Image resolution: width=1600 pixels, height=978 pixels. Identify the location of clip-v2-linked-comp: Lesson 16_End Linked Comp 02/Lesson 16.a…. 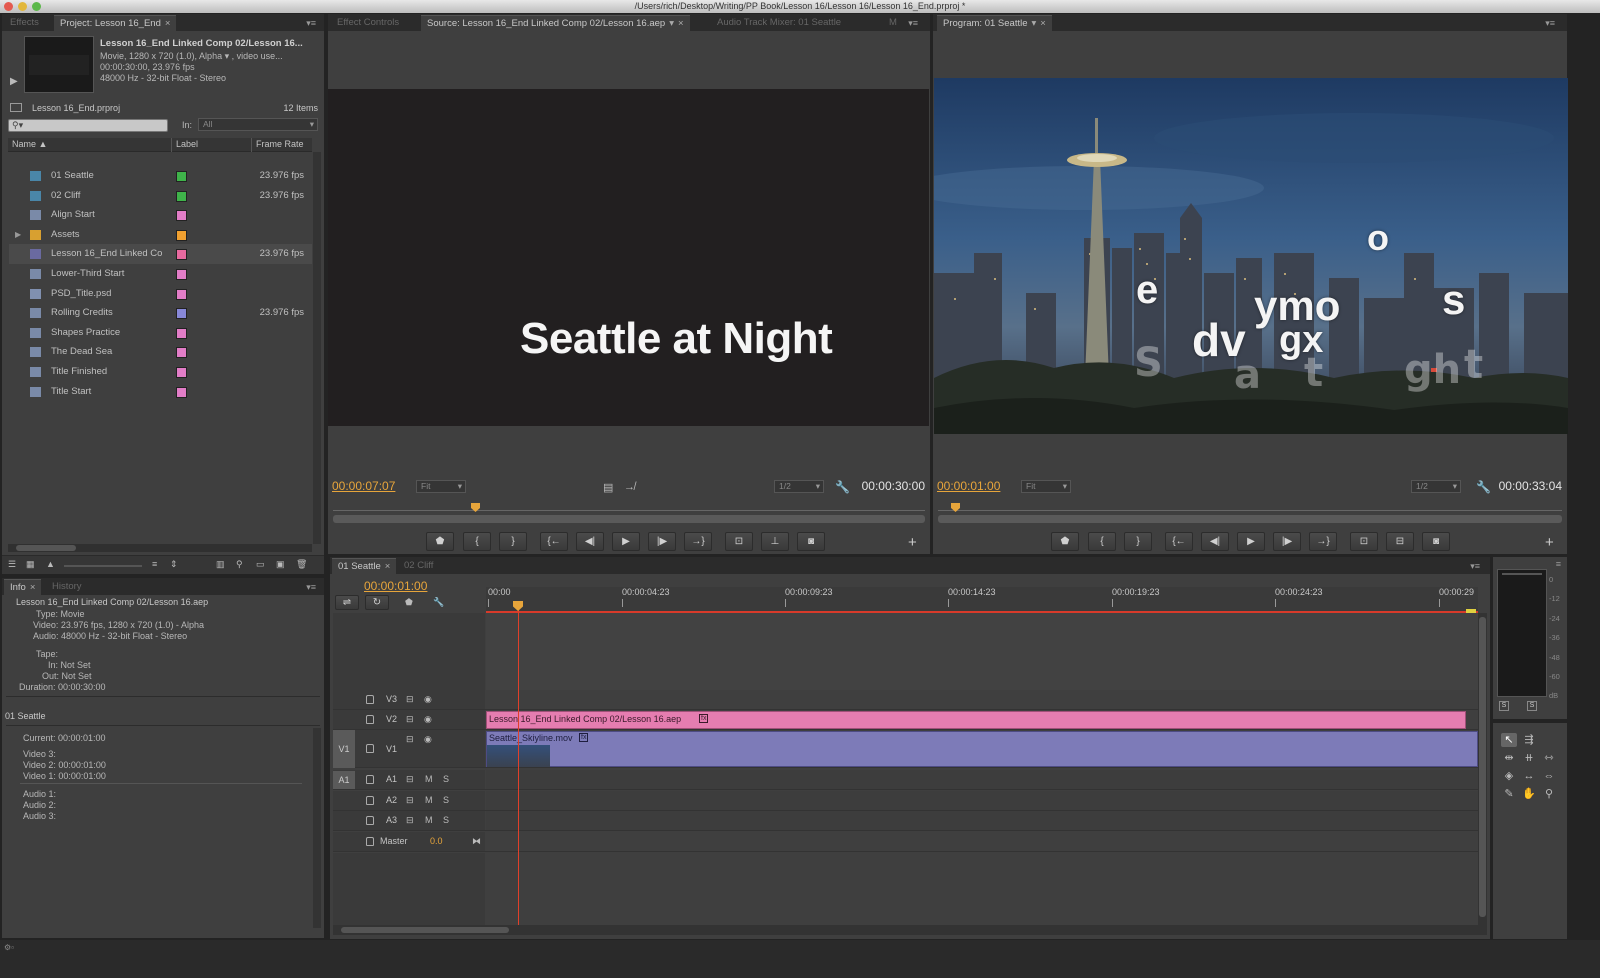
(976, 720).